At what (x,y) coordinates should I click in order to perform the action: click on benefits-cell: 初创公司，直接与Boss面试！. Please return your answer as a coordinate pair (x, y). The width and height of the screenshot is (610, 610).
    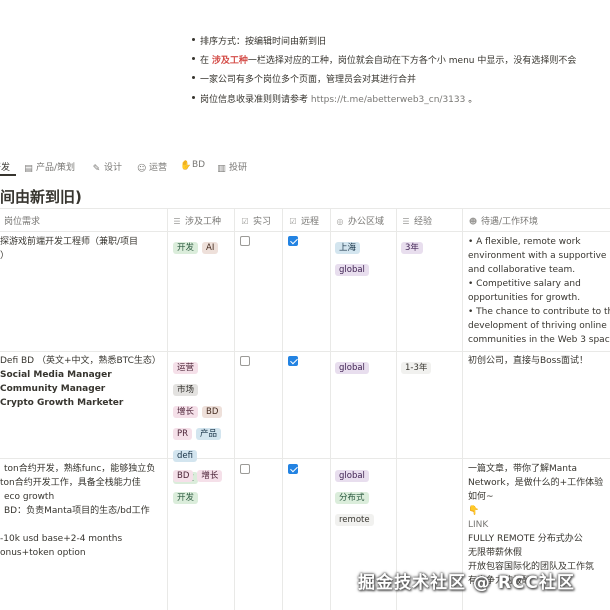
    Looking at the image, I should click on (528, 361).